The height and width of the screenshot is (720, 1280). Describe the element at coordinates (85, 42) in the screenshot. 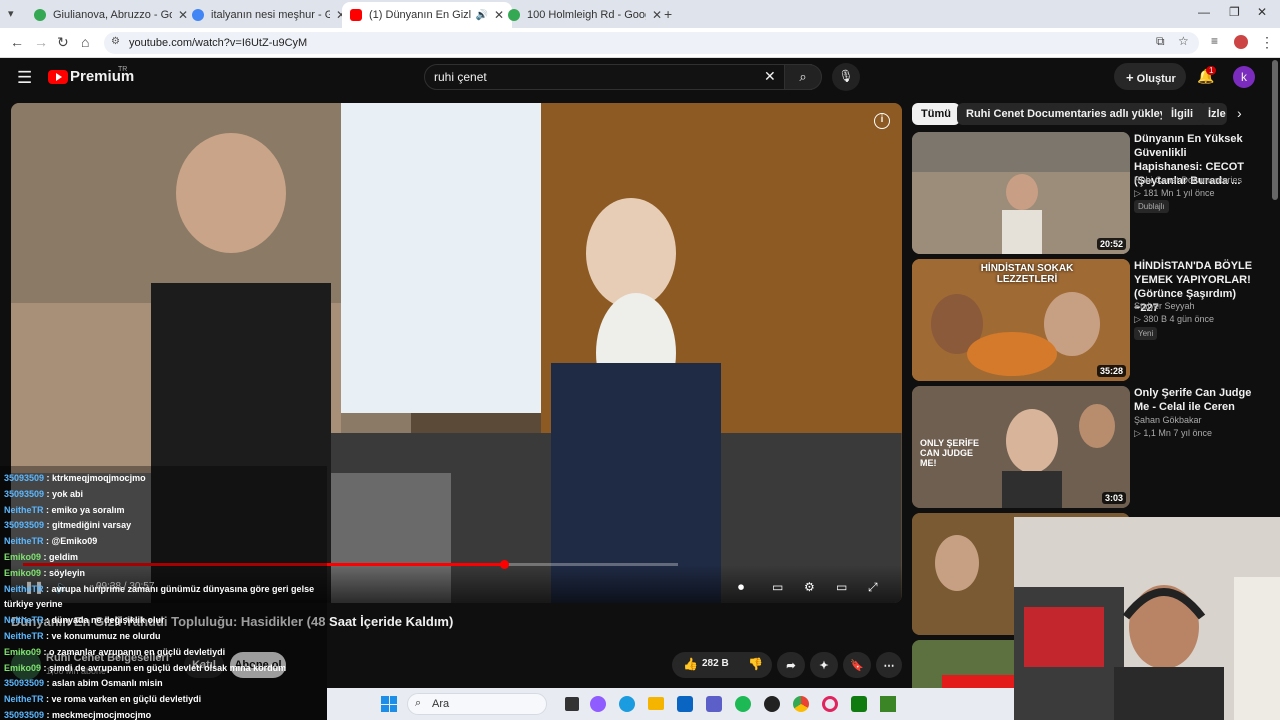

I see `home-icon: ⌂` at that location.